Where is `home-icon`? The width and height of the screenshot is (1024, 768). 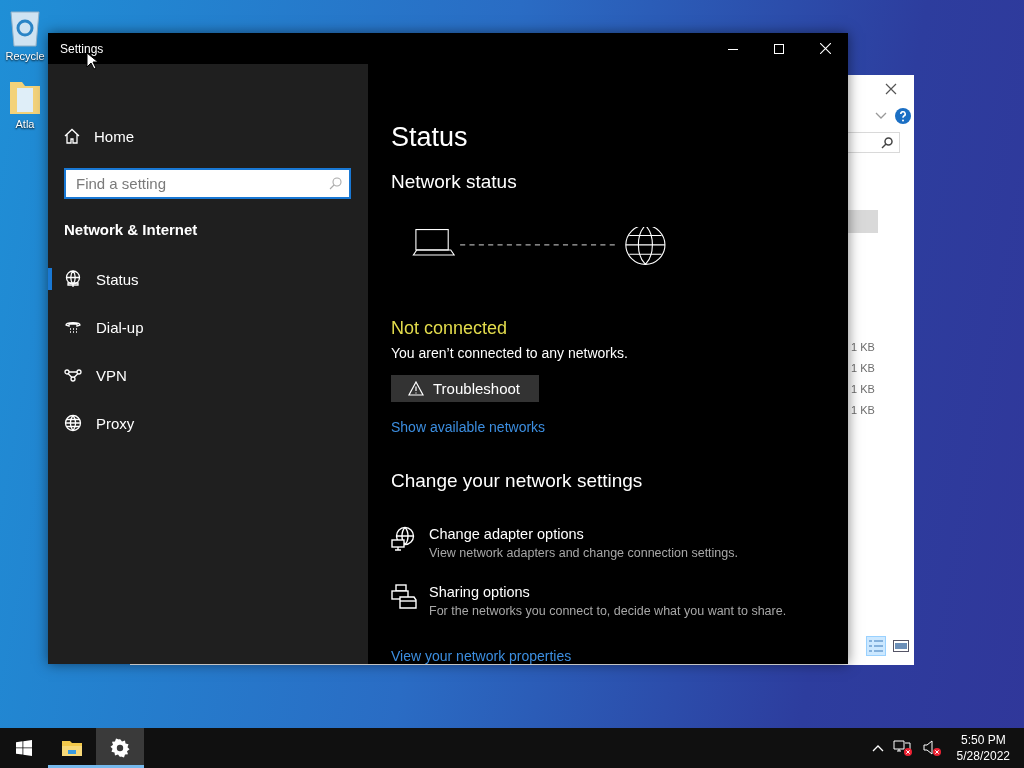
home-icon is located at coordinates (72, 136).